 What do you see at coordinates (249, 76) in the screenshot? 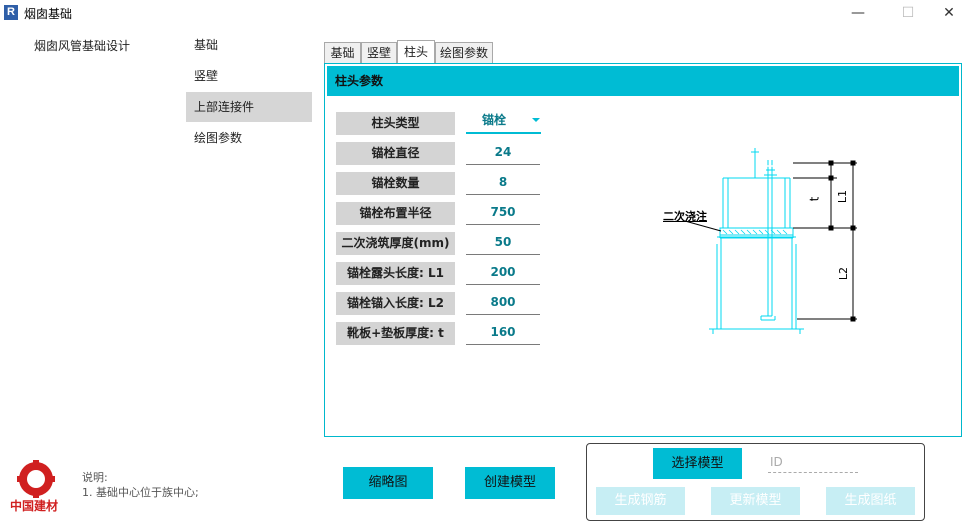
I see `nav-item-wall: 竖壁` at bounding box center [249, 76].